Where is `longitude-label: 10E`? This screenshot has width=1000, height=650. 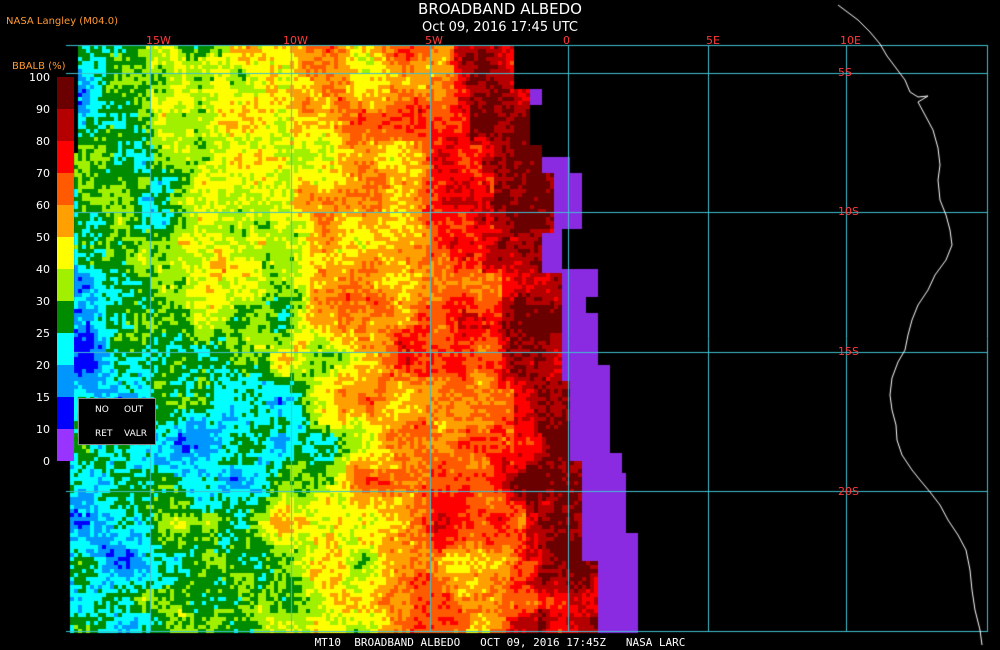 longitude-label: 10E is located at coordinates (850, 40).